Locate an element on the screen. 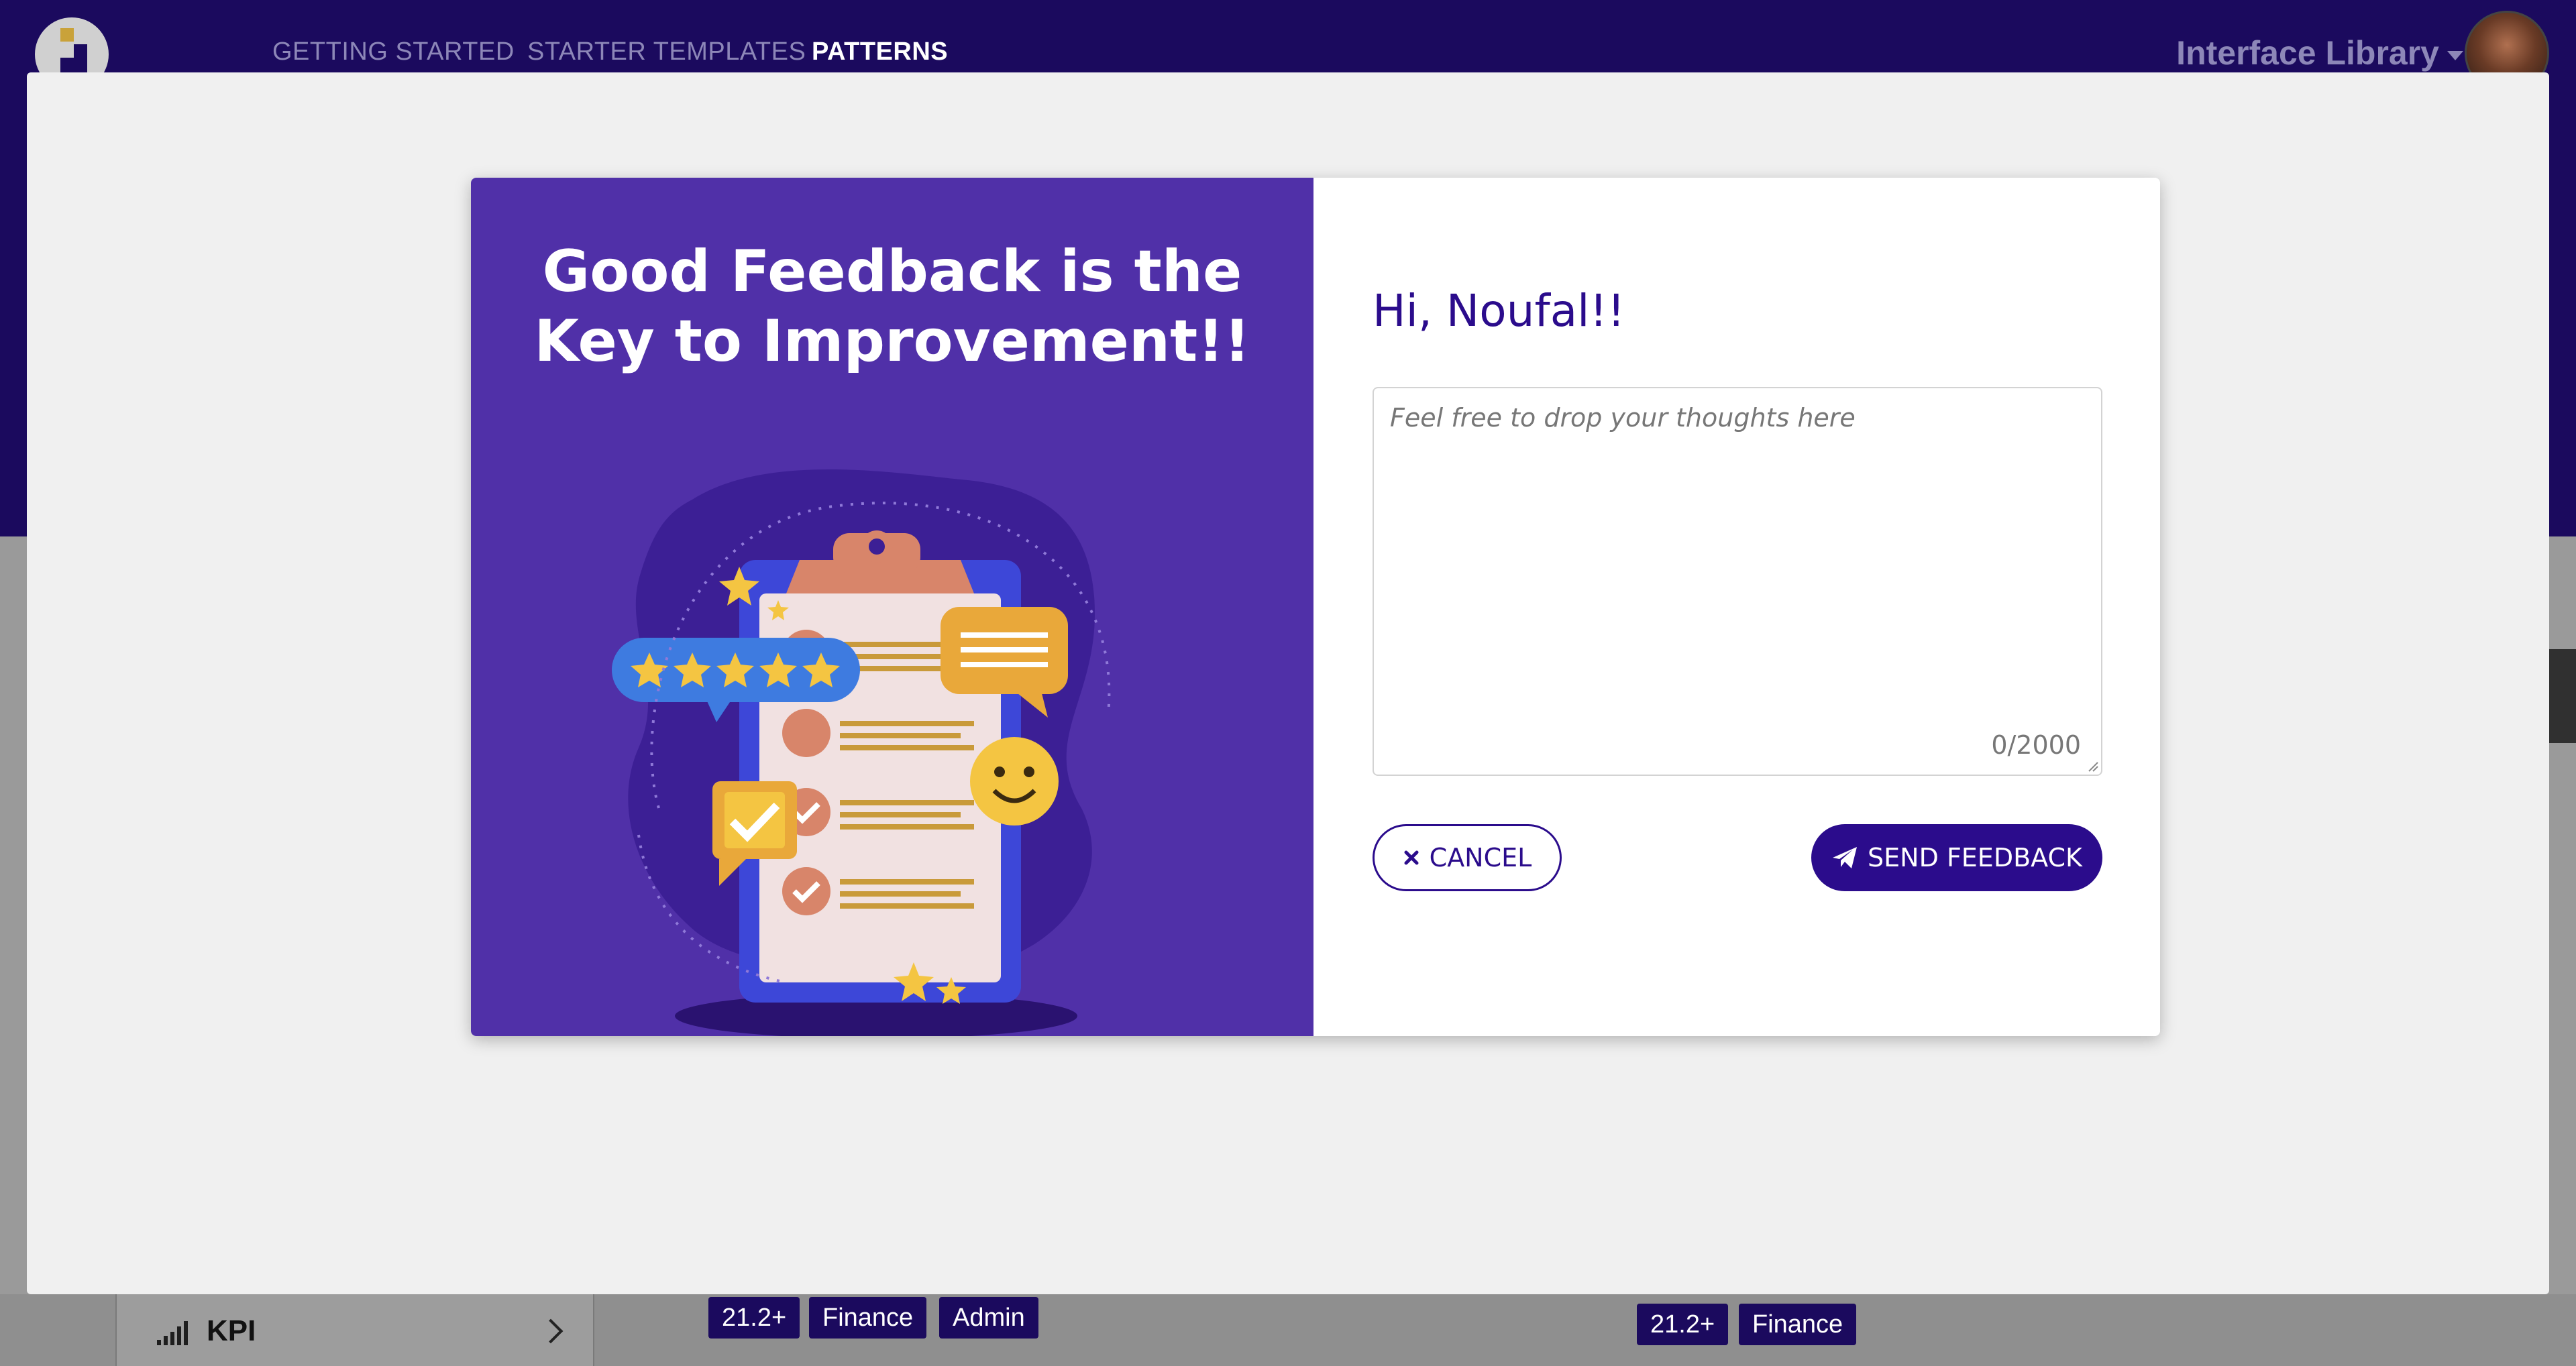 The height and width of the screenshot is (1366, 2576). close-icon is located at coordinates (1411, 857).